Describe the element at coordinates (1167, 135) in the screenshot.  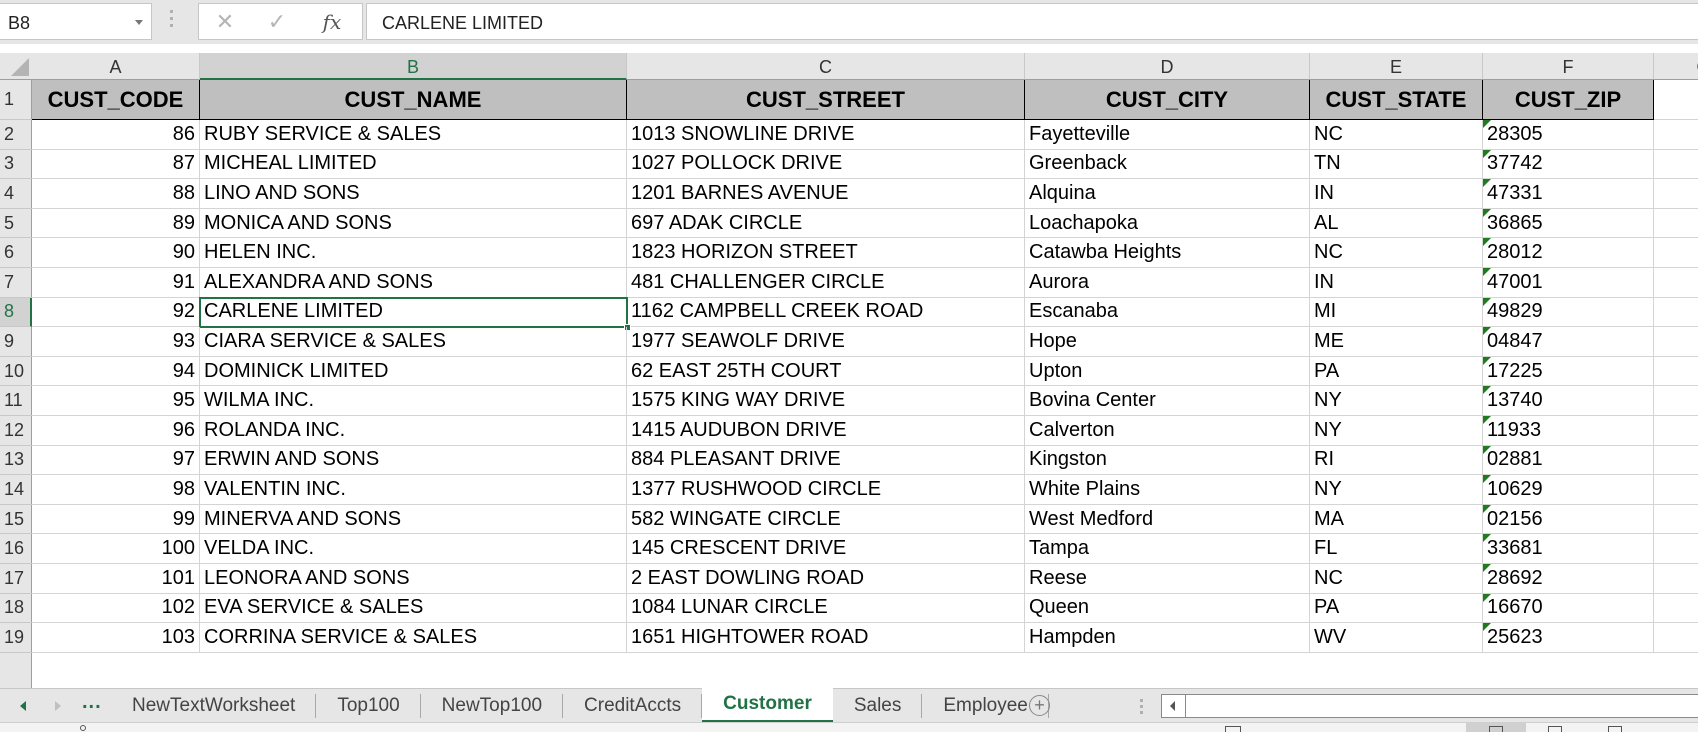
I see `cell-city: Fayetteville` at that location.